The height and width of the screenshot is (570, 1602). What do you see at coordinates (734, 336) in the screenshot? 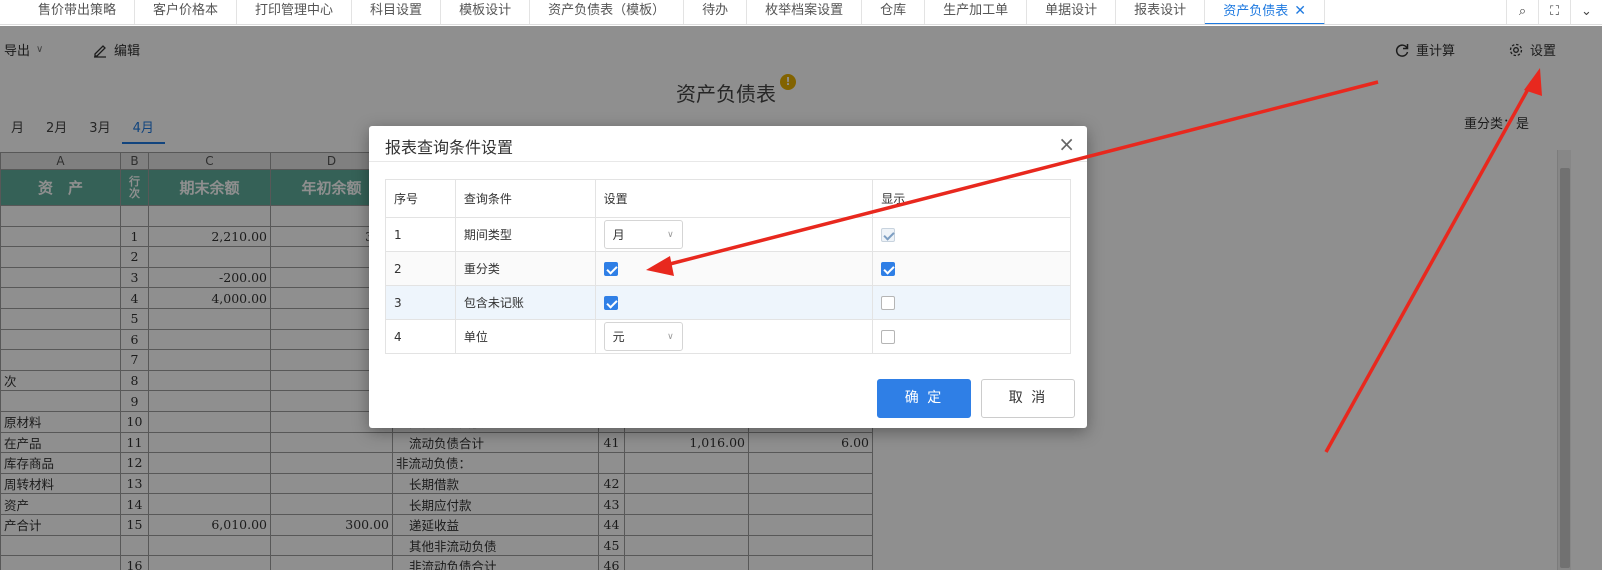
I see `setting-cell: 元 ∨` at bounding box center [734, 336].